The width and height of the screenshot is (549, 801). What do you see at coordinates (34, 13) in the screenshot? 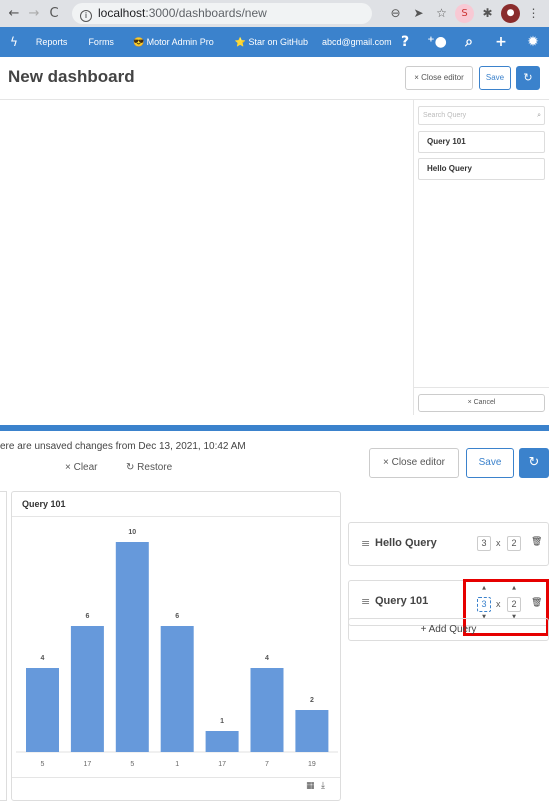
I see `forward-icon: →` at bounding box center [34, 13].